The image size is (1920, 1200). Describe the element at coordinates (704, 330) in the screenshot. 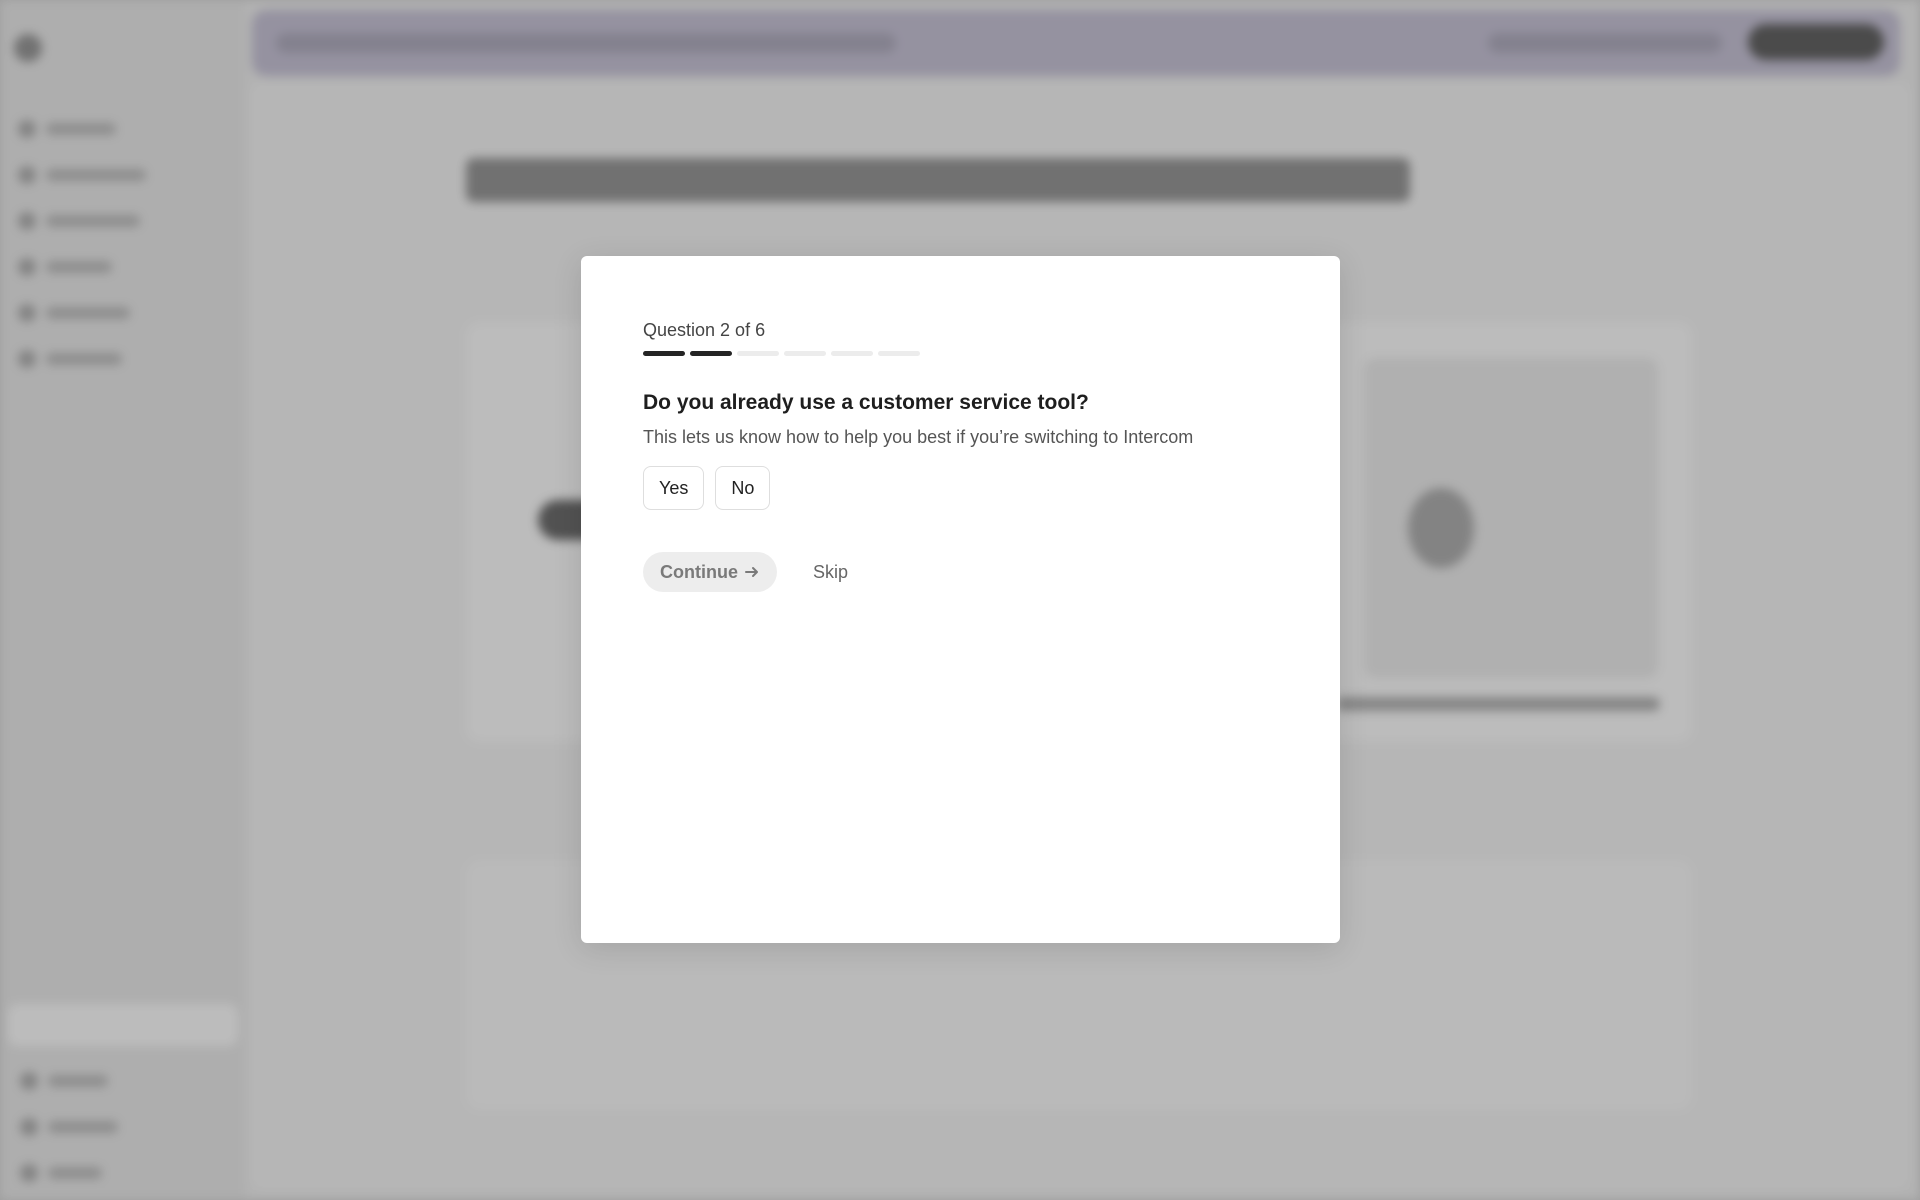

I see `question-counter: Question 2 of 6` at that location.